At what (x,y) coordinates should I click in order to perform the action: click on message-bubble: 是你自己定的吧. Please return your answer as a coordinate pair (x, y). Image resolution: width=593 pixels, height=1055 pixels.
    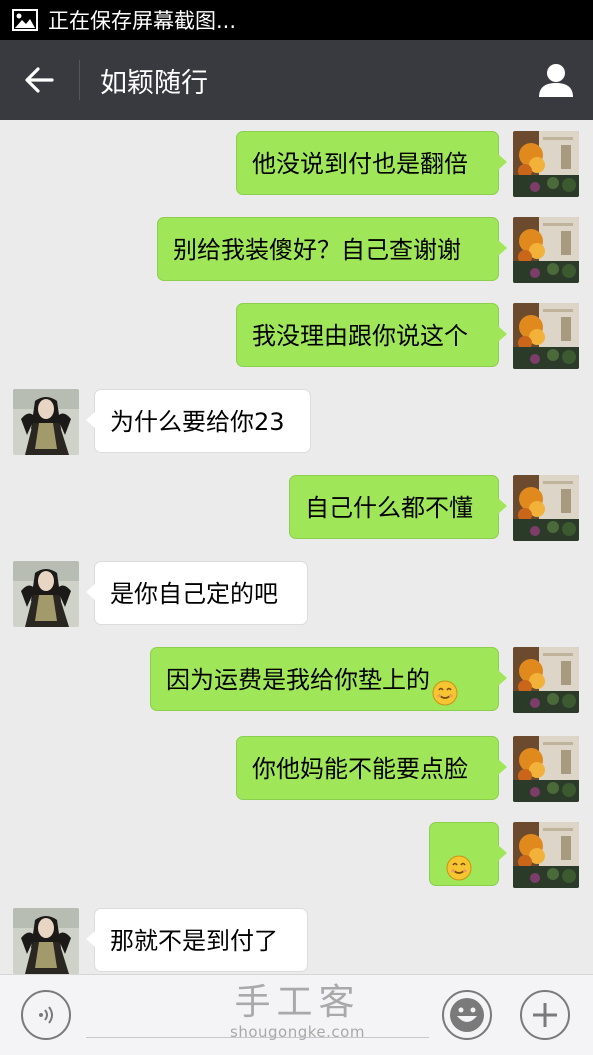
    Looking at the image, I should click on (197, 593).